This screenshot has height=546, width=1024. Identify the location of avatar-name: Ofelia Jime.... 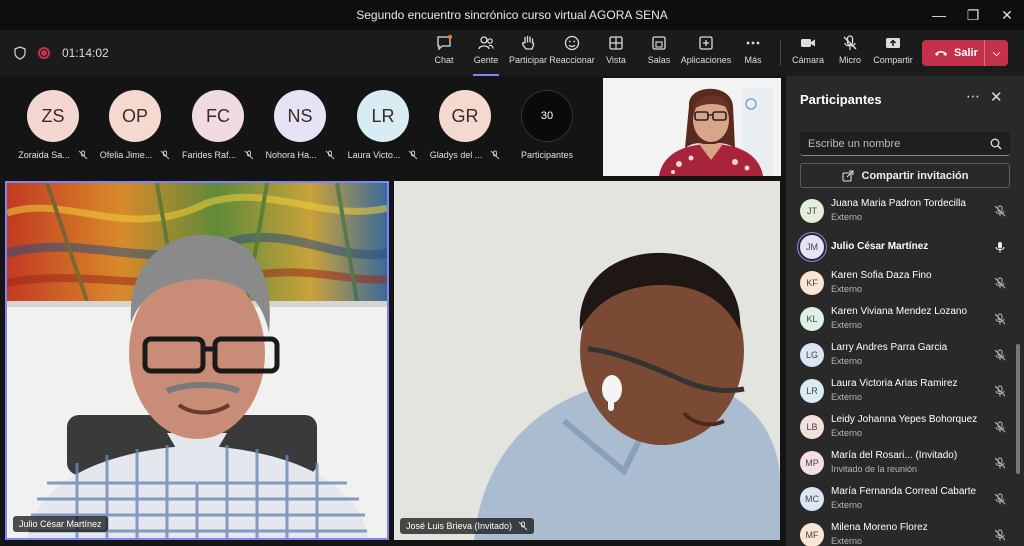
(126, 155).